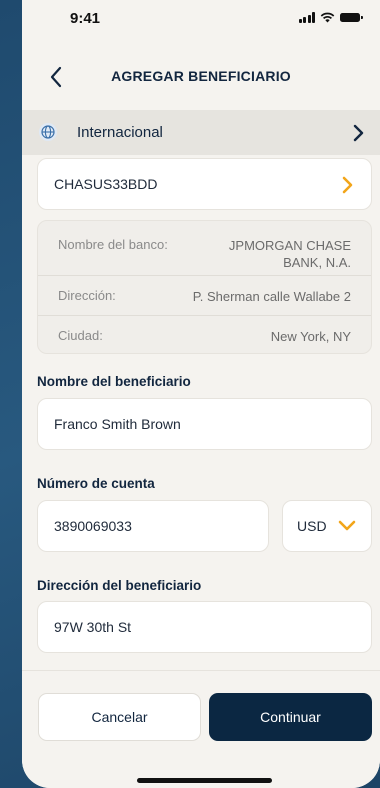 The height and width of the screenshot is (788, 380). I want to click on continue-button: Continuar, so click(290, 717).